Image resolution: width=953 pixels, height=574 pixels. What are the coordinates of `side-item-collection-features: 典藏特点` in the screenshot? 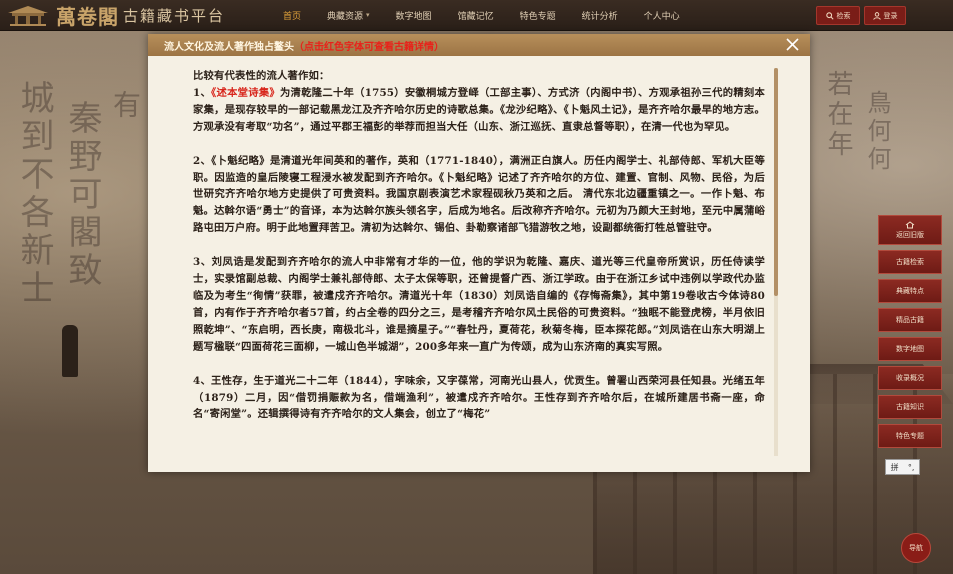 It's located at (910, 291).